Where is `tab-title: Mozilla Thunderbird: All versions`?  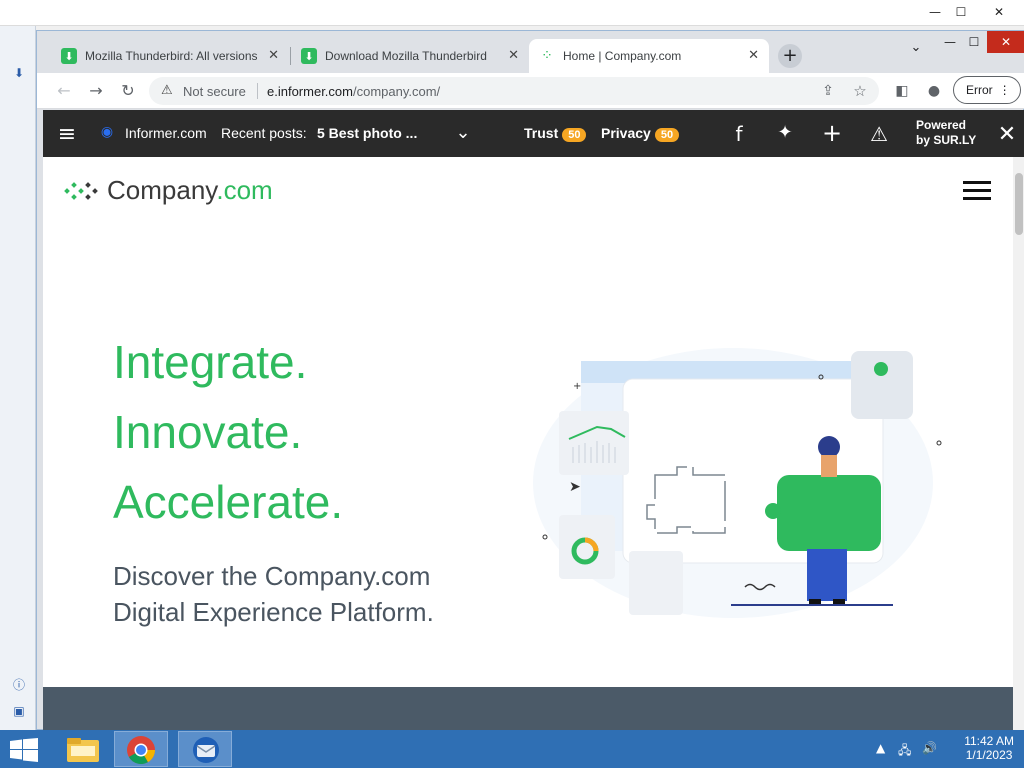
tab-title: Mozilla Thunderbird: All versions is located at coordinates (171, 56).